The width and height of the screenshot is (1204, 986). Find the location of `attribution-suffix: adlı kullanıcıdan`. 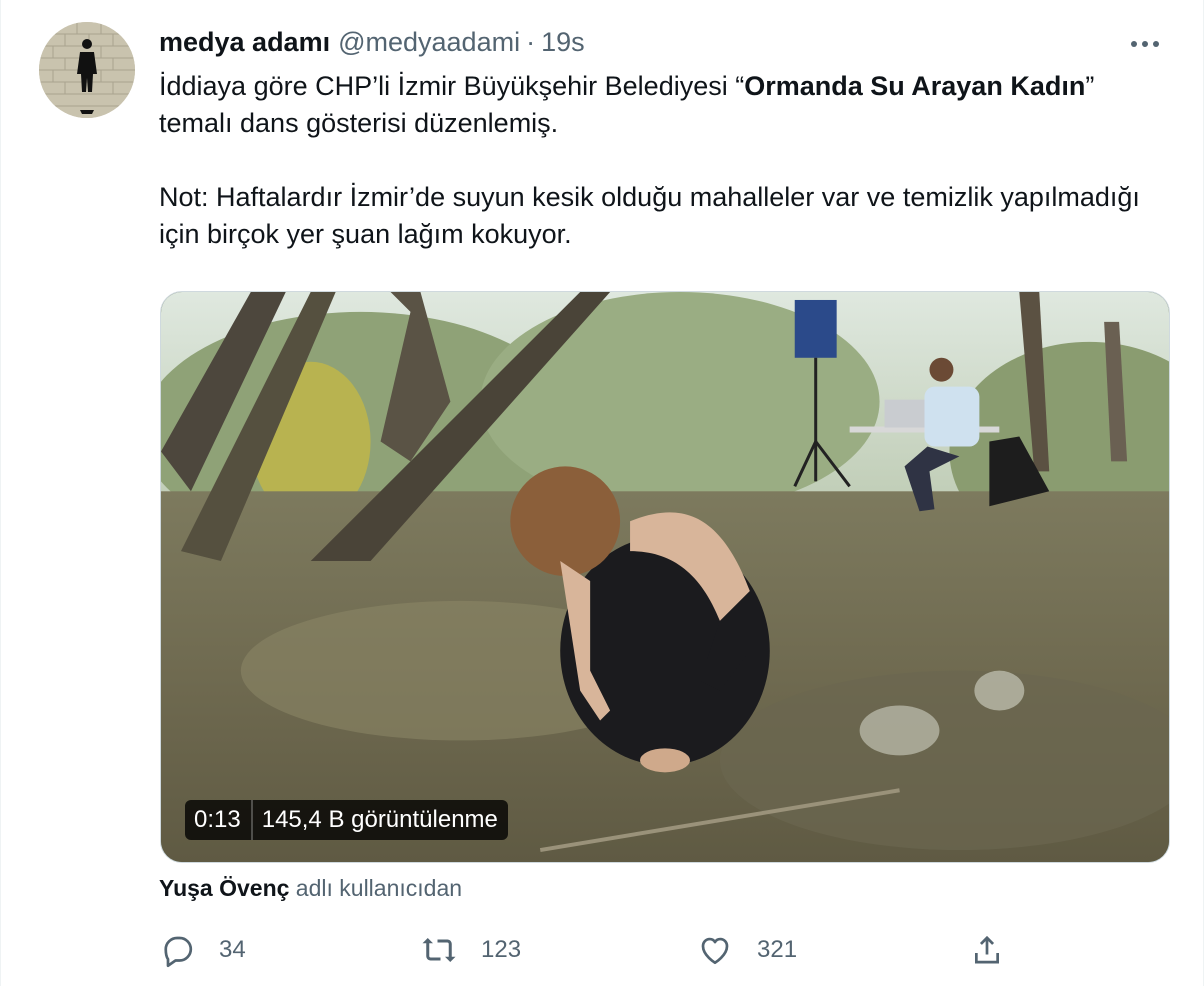

attribution-suffix: adlı kullanıcıdan is located at coordinates (376, 888).